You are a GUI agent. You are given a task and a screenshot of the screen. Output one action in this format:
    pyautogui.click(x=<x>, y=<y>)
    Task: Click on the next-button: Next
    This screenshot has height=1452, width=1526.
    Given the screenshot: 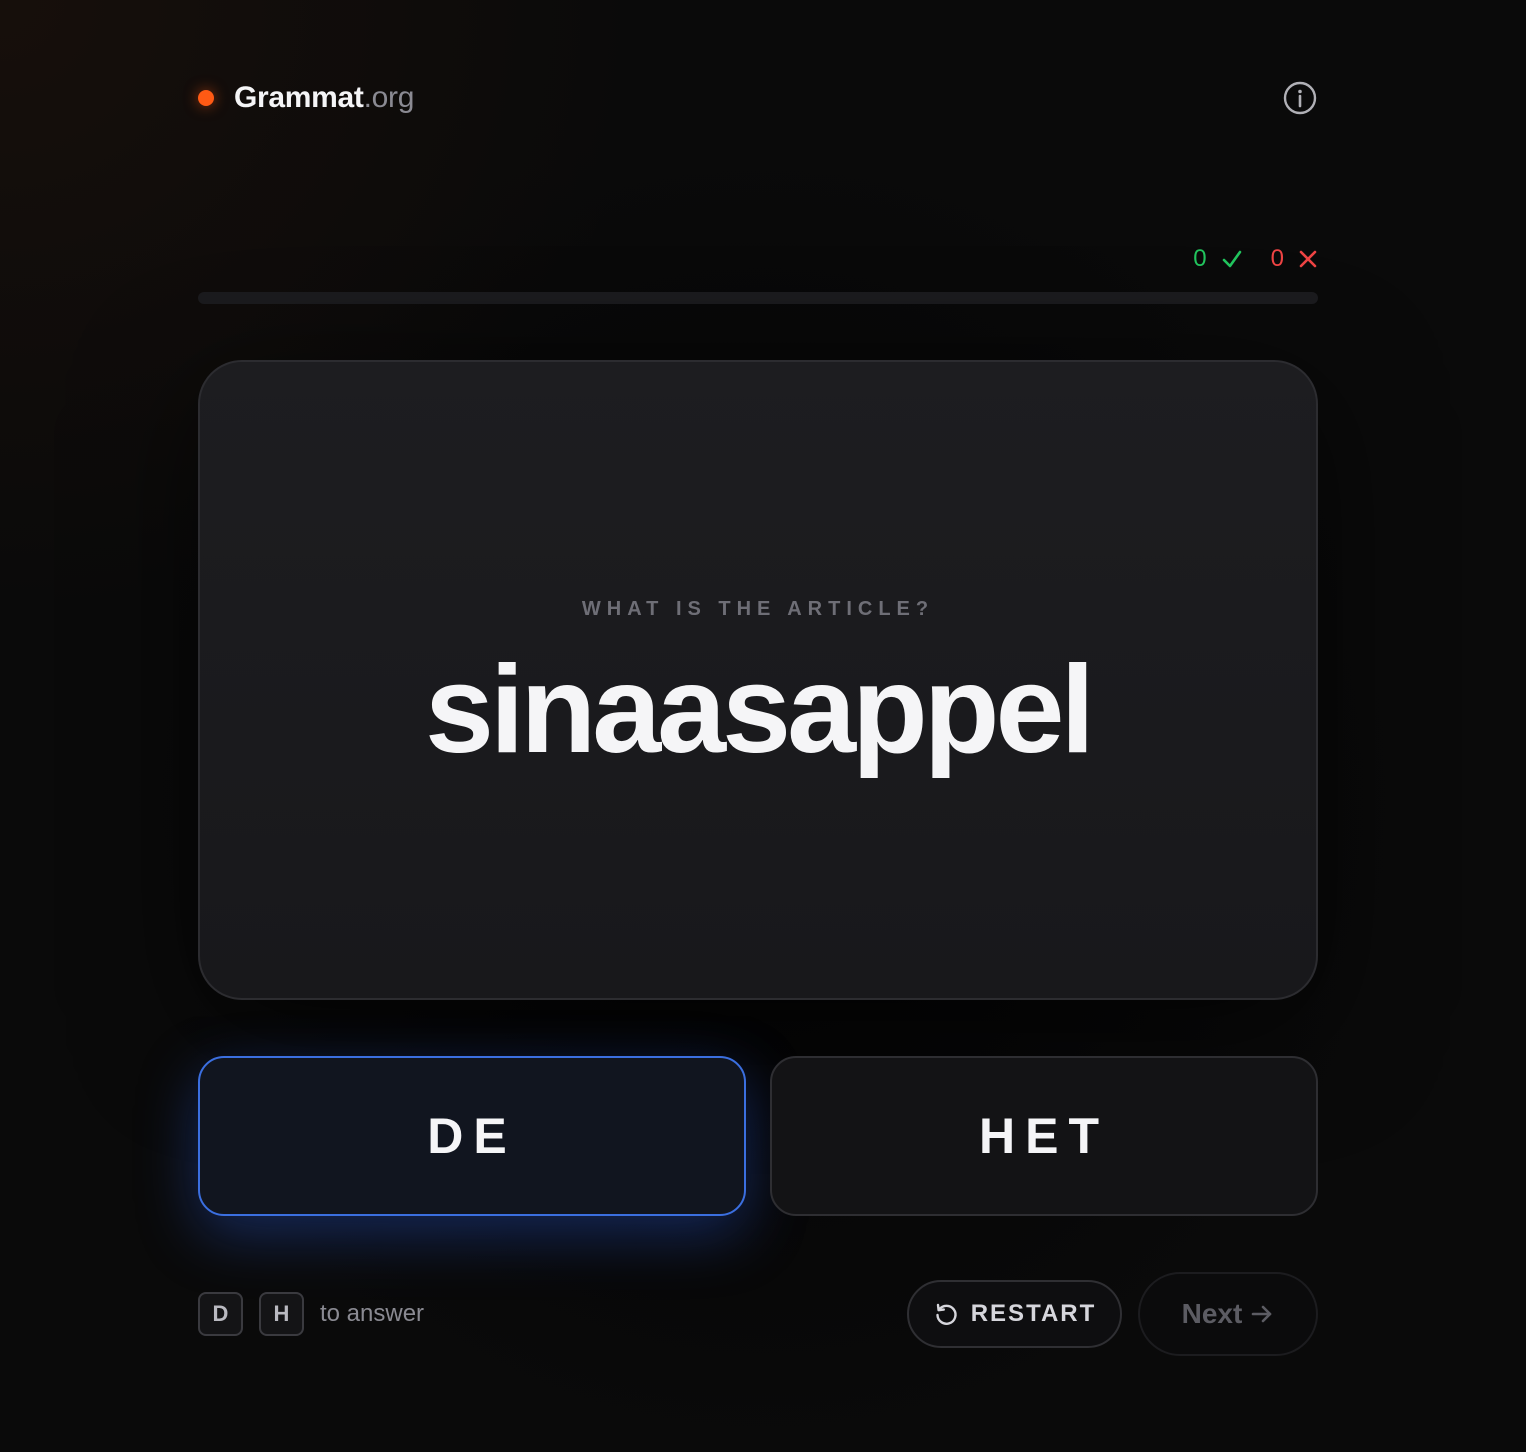 What is the action you would take?
    pyautogui.click(x=1228, y=1314)
    